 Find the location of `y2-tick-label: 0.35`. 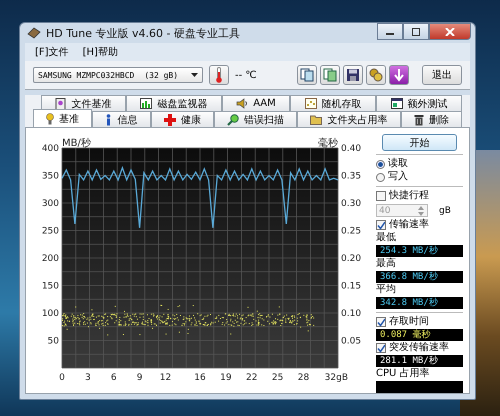

y2-tick-label: 0.35 is located at coordinates (351, 177).